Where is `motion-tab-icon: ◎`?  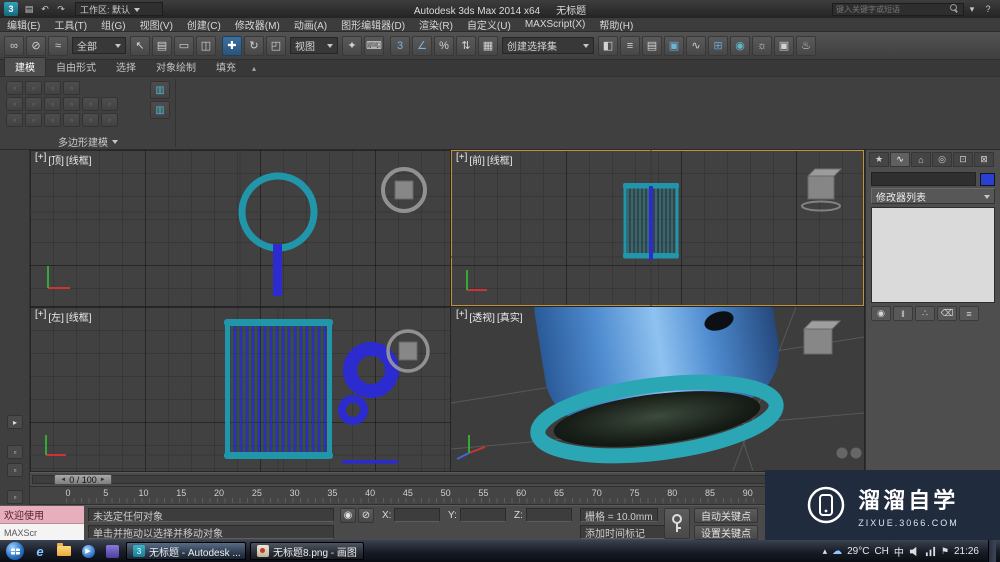
motion-tab-icon: ◎ is located at coordinates (942, 159).